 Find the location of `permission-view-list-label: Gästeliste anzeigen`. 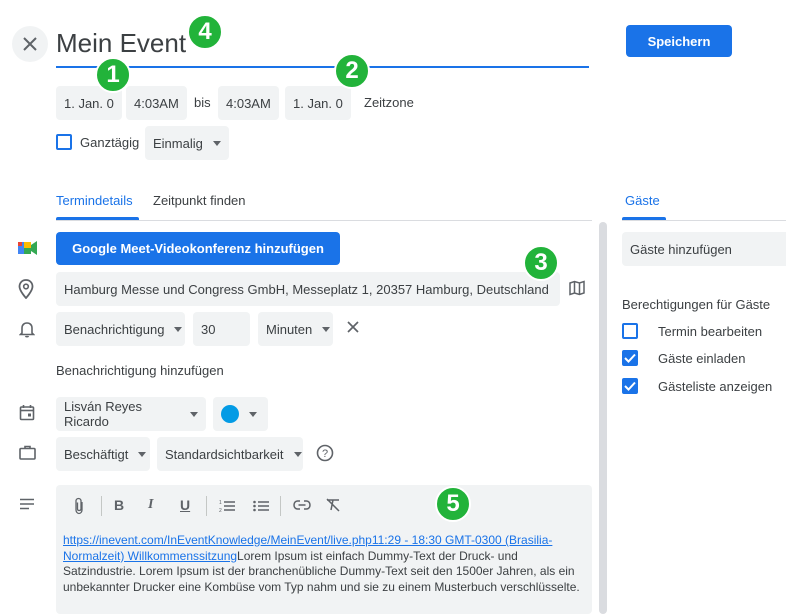

permission-view-list-label: Gästeliste anzeigen is located at coordinates (715, 386).